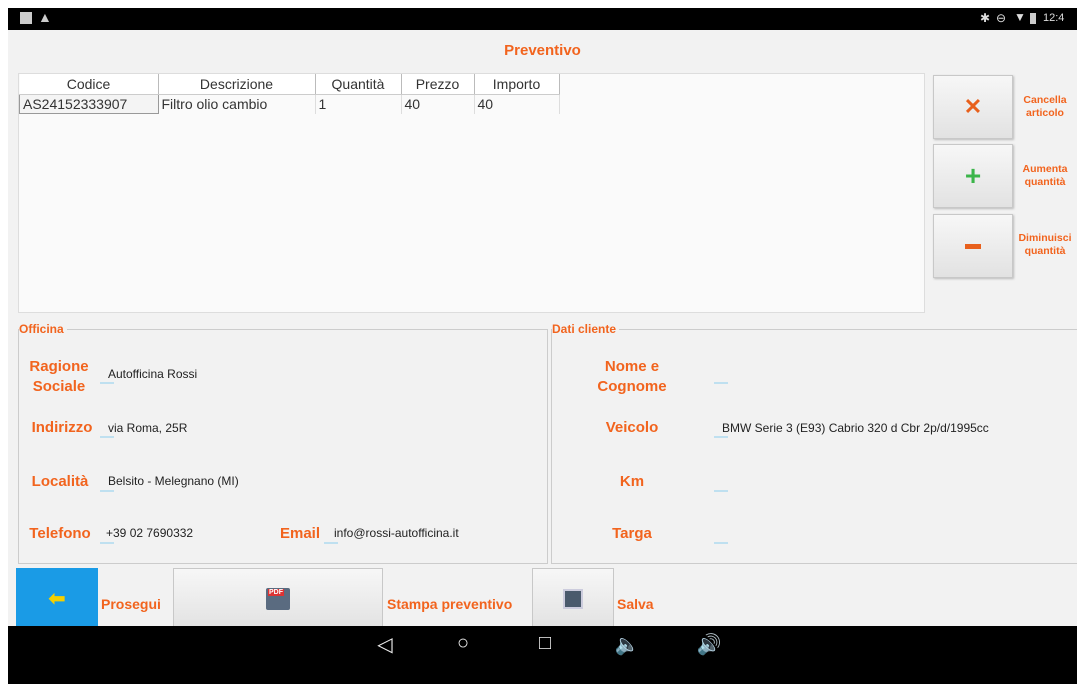  I want to click on pdf-printer-icon: PDF, so click(278, 599).